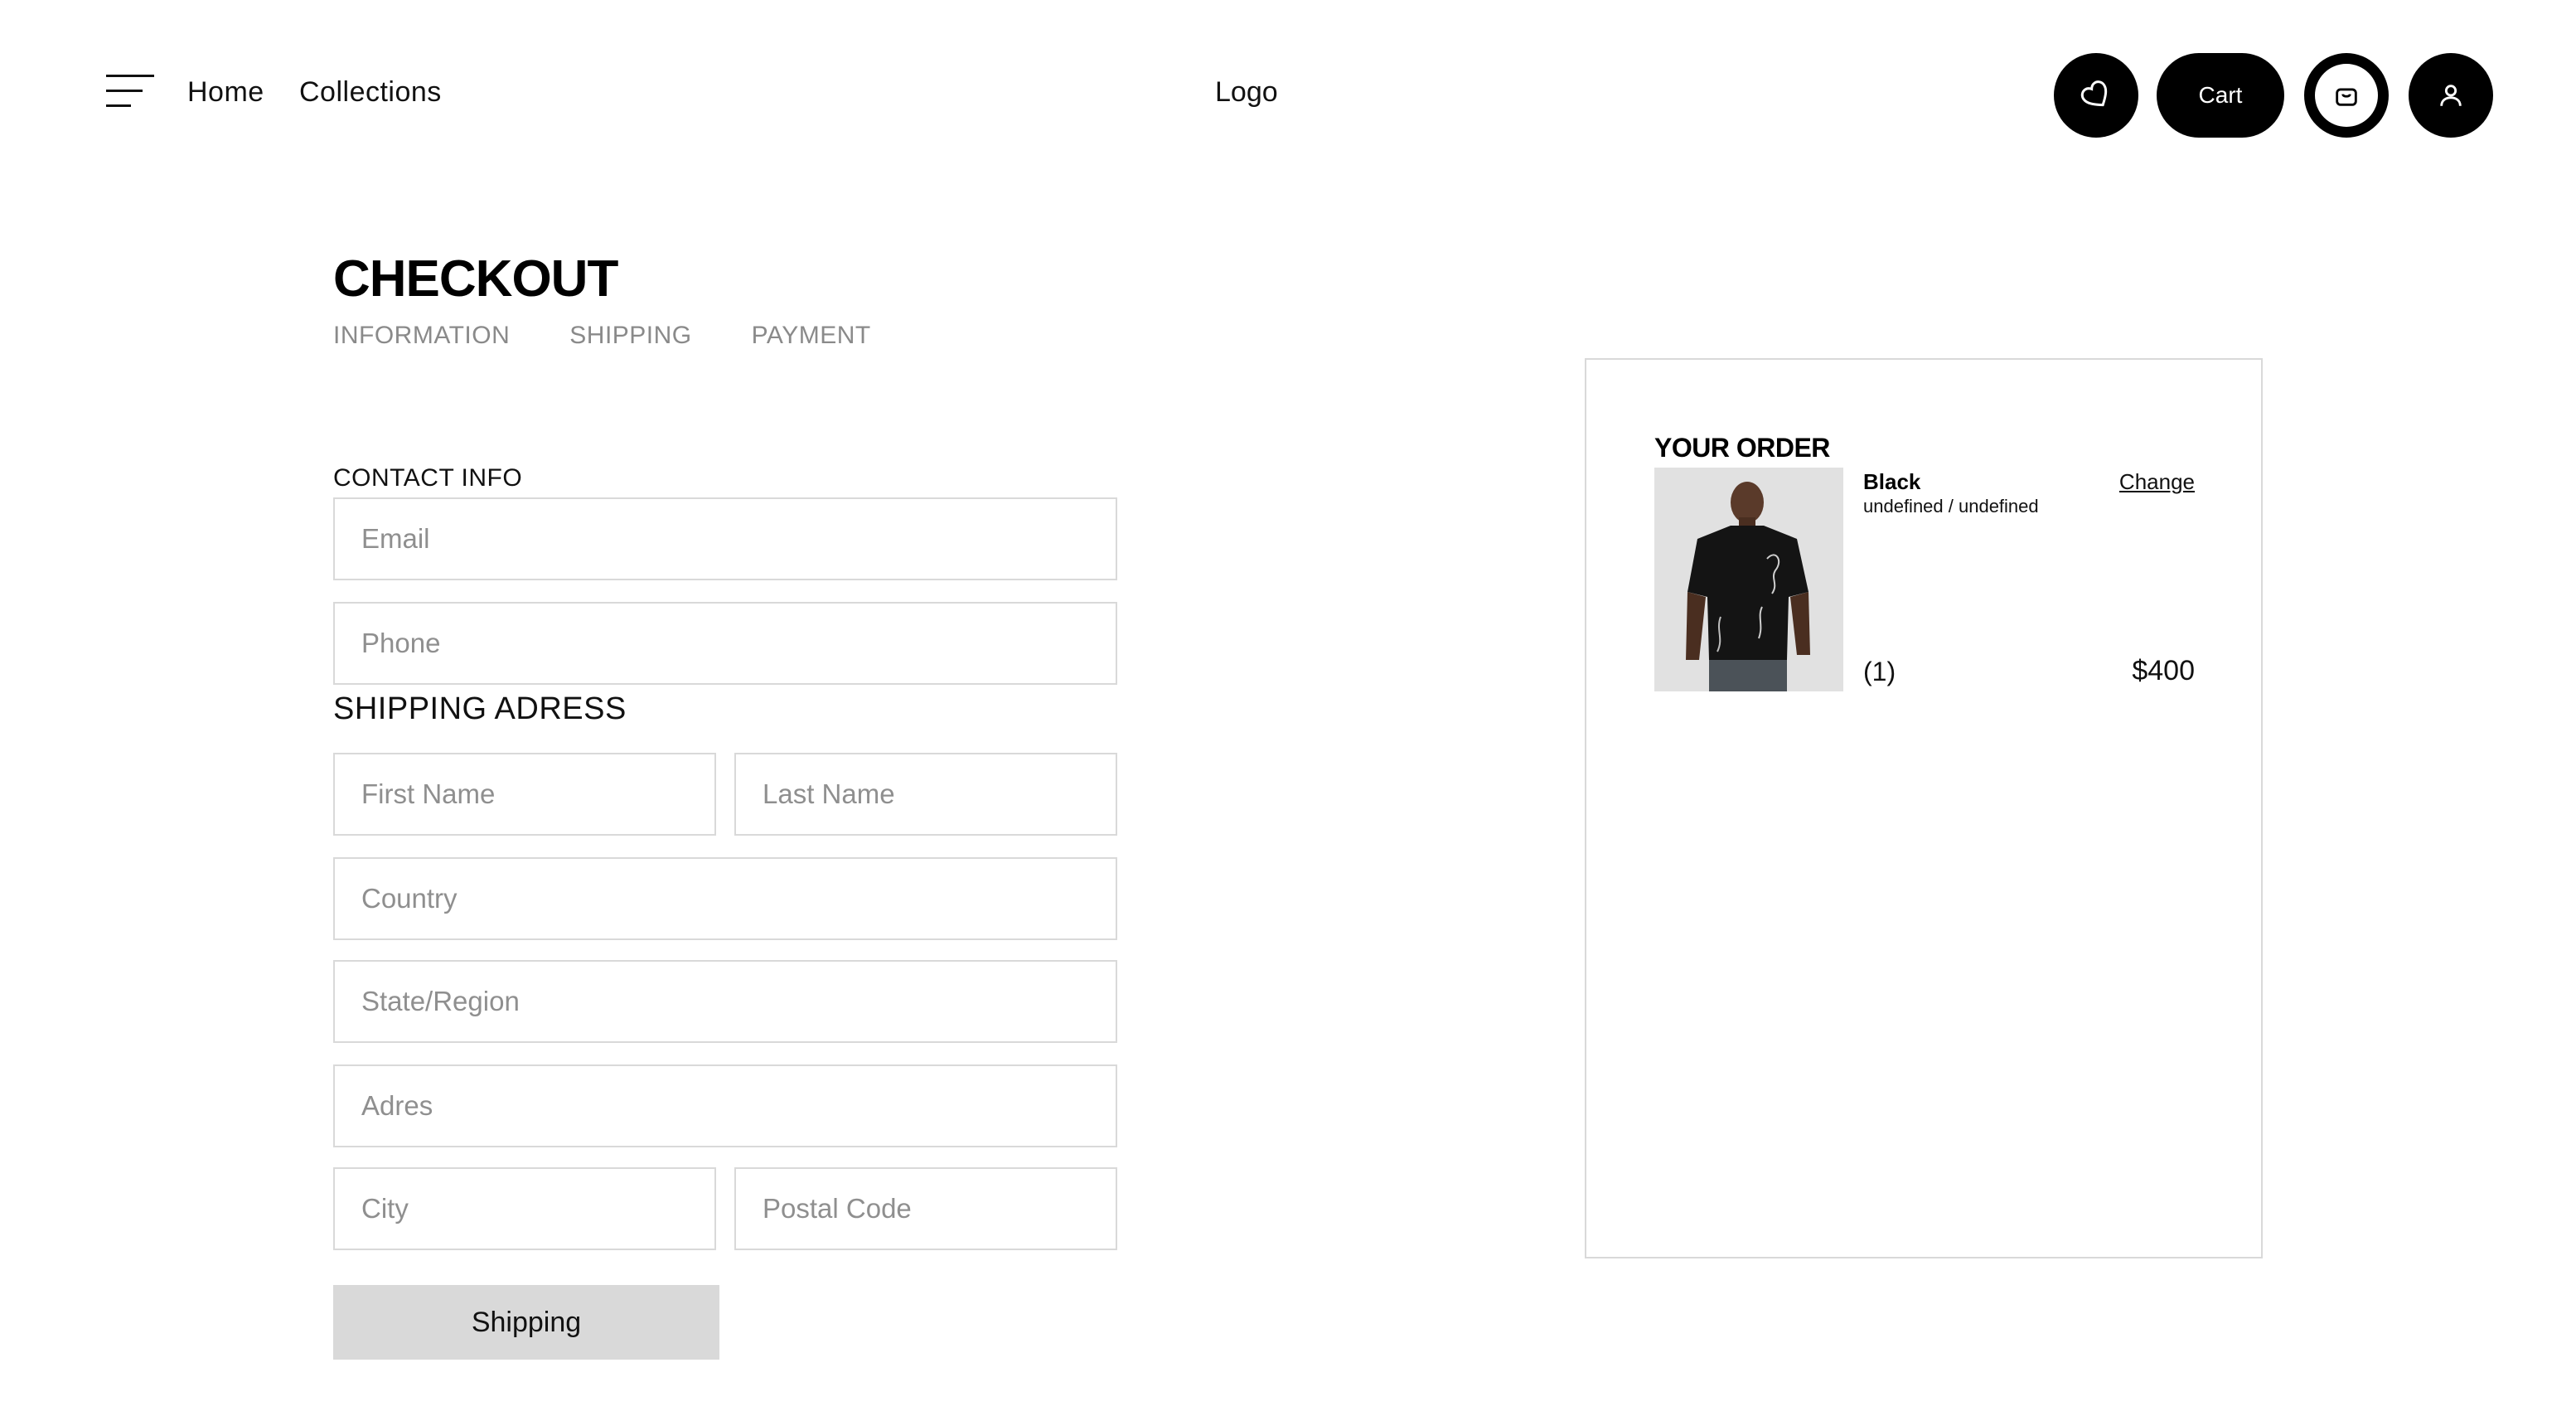 The height and width of the screenshot is (1416, 2576). What do you see at coordinates (725, 898) in the screenshot?
I see `country-field` at bounding box center [725, 898].